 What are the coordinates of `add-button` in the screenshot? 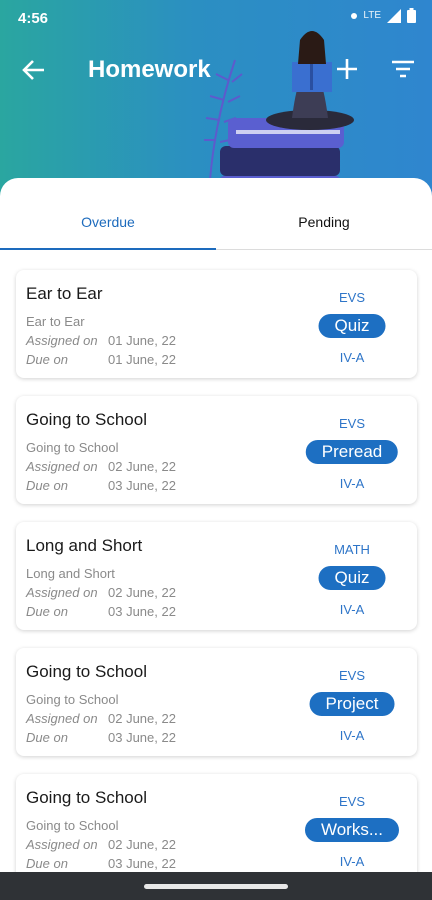 It's located at (347, 69).